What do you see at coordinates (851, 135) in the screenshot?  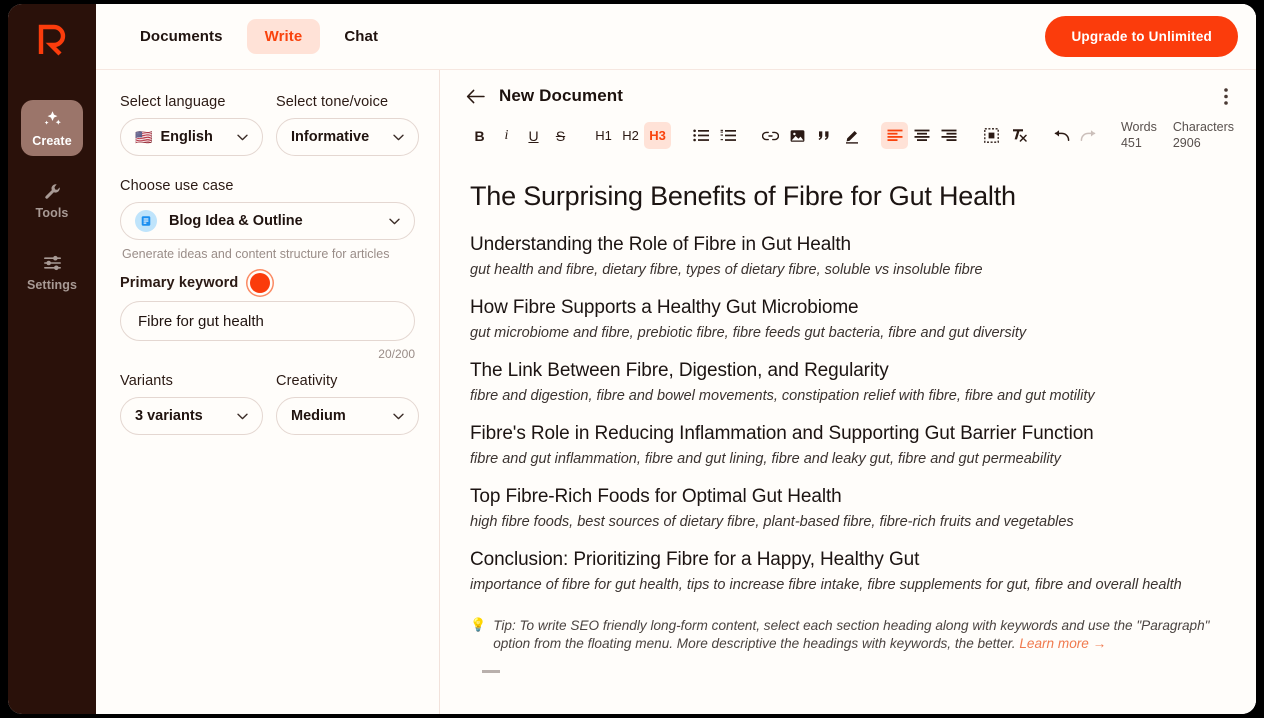 I see `highlighter-icon` at bounding box center [851, 135].